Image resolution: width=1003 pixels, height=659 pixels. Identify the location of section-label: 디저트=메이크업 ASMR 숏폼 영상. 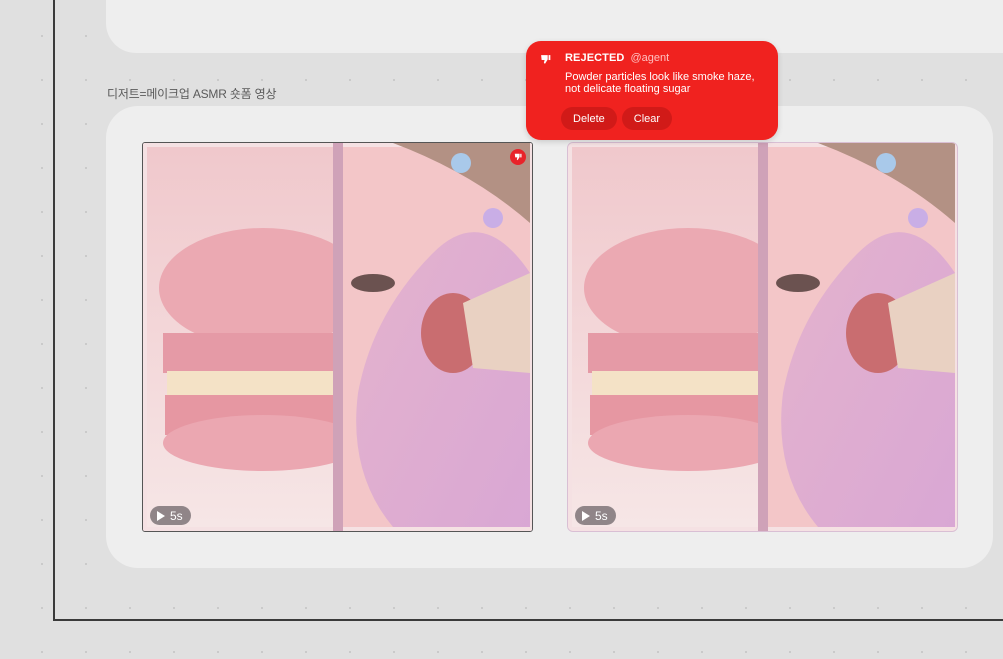
(192, 94).